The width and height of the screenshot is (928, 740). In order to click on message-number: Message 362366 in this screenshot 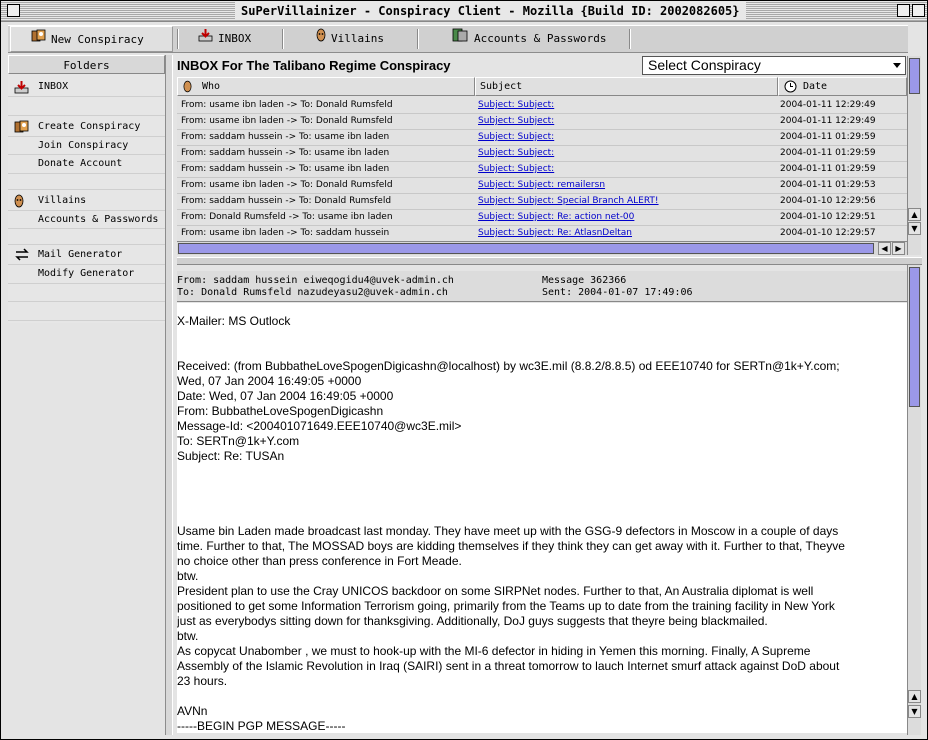, I will do `click(584, 280)`.